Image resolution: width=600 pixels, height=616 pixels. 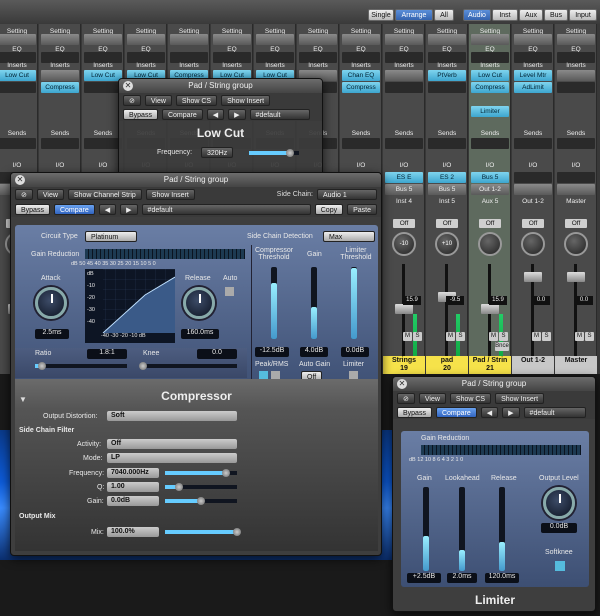 What do you see at coordinates (201, 487) in the screenshot?
I see `q-slider` at bounding box center [201, 487].